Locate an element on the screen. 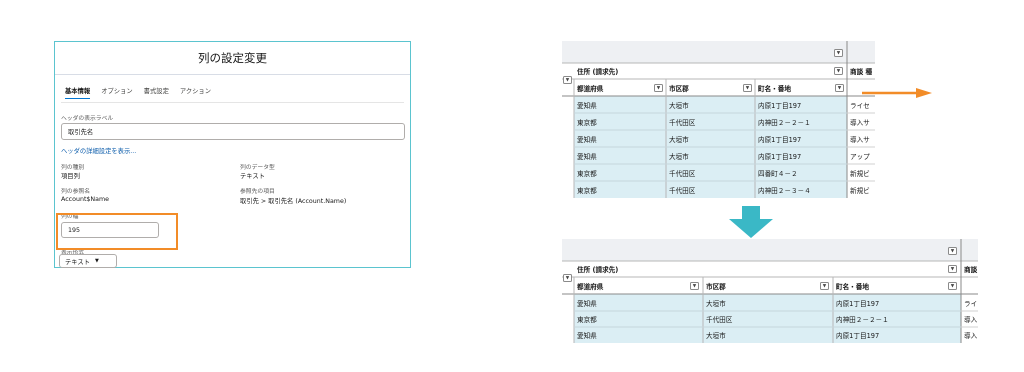 Image resolution: width=1024 pixels, height=372 pixels. group-header-deal: 商談 種 is located at coordinates (861, 72).